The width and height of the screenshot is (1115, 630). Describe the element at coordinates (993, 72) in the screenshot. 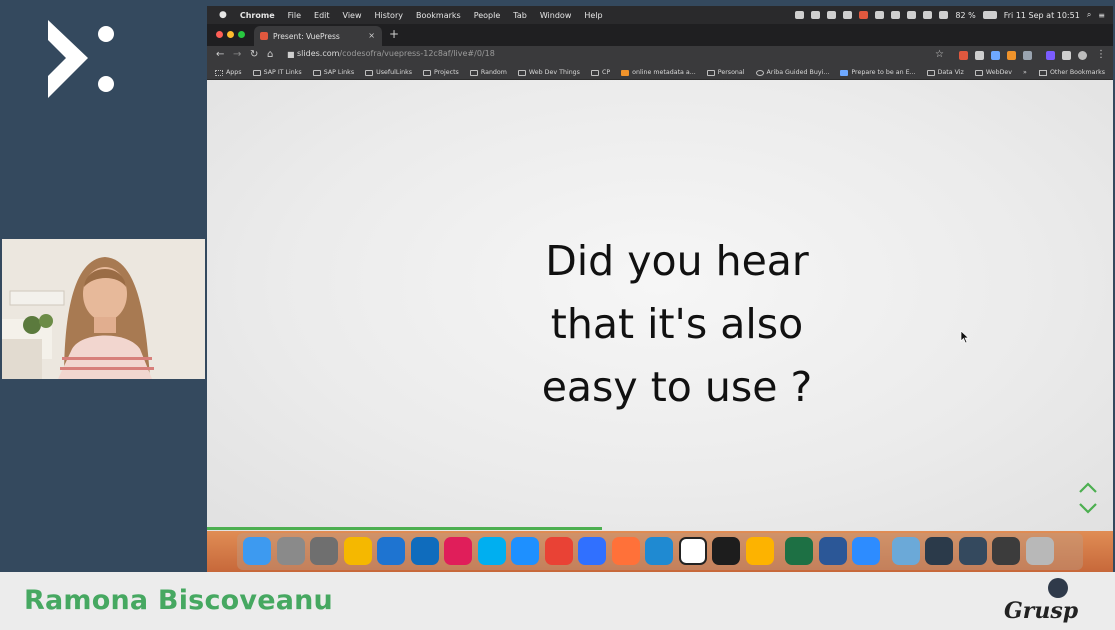

I see `bookmark-folder: WebDev` at that location.